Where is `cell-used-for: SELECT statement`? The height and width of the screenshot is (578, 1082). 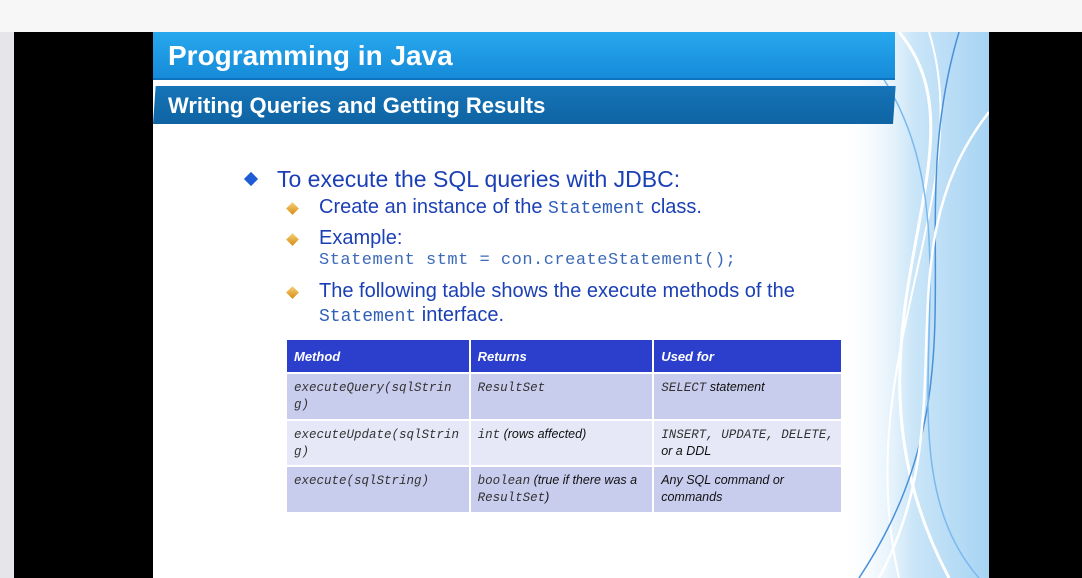 cell-used-for: SELECT statement is located at coordinates (747, 396).